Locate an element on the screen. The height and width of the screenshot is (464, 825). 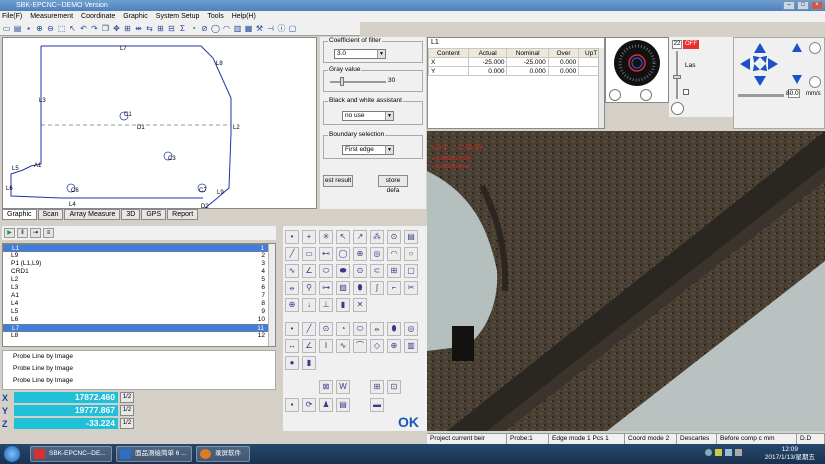
test-result-button: est result is located at coordinates (338, 181).